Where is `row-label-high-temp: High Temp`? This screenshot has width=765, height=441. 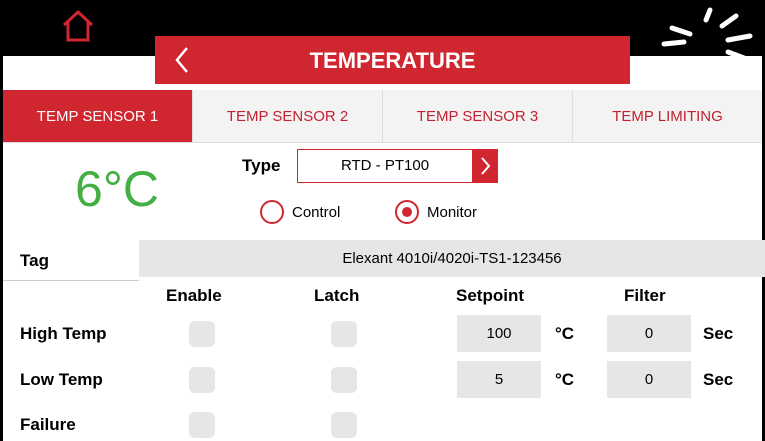 row-label-high-temp: High Temp is located at coordinates (63, 333).